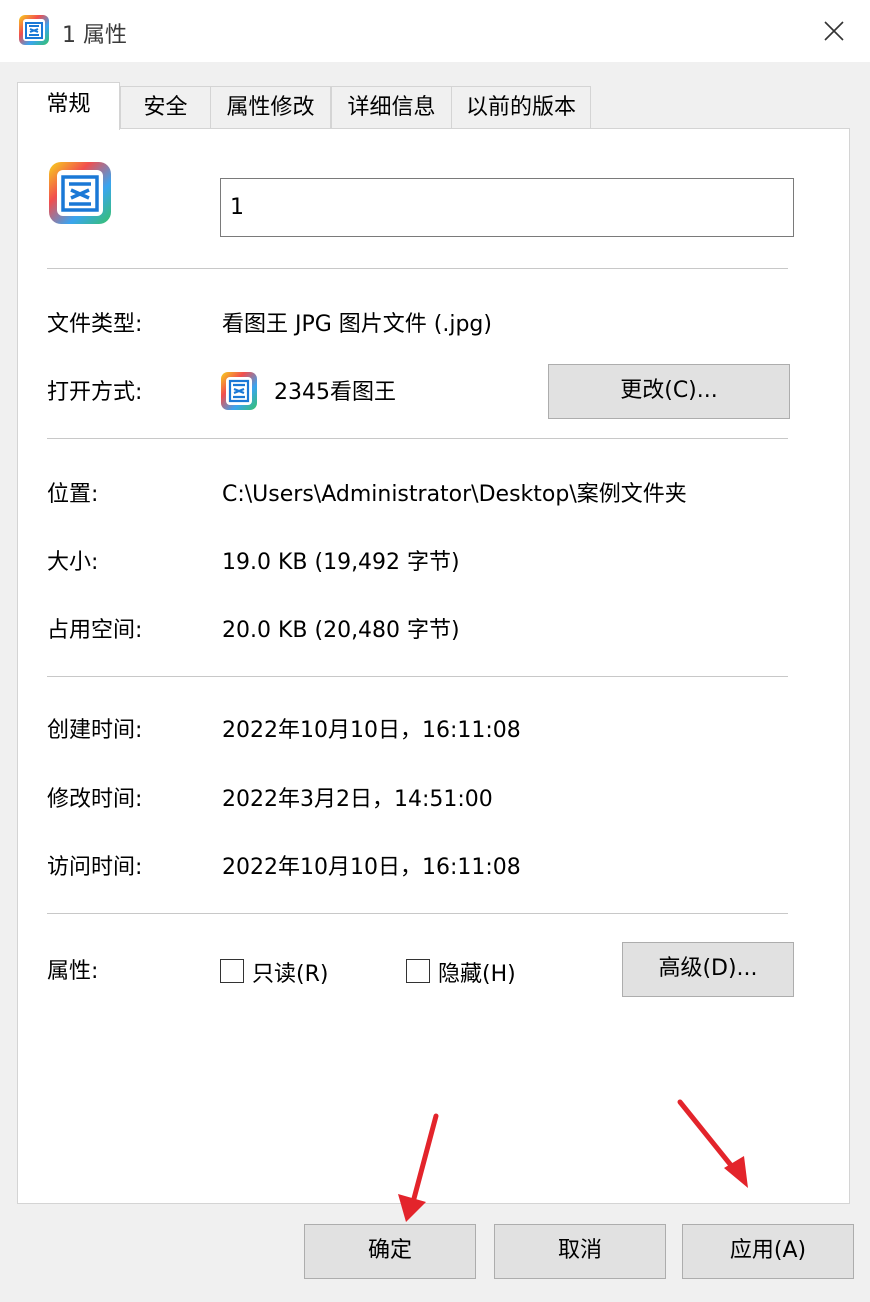 This screenshot has width=870, height=1302. I want to click on hidden-label: 隐藏(H), so click(477, 974).